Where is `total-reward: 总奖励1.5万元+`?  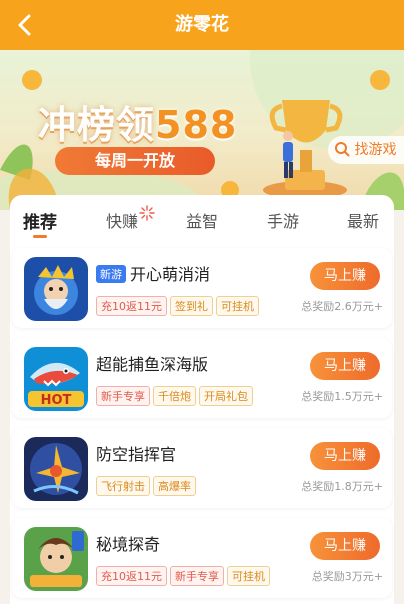
total-reward: 总奖励1.5万元+ is located at coordinates (342, 396).